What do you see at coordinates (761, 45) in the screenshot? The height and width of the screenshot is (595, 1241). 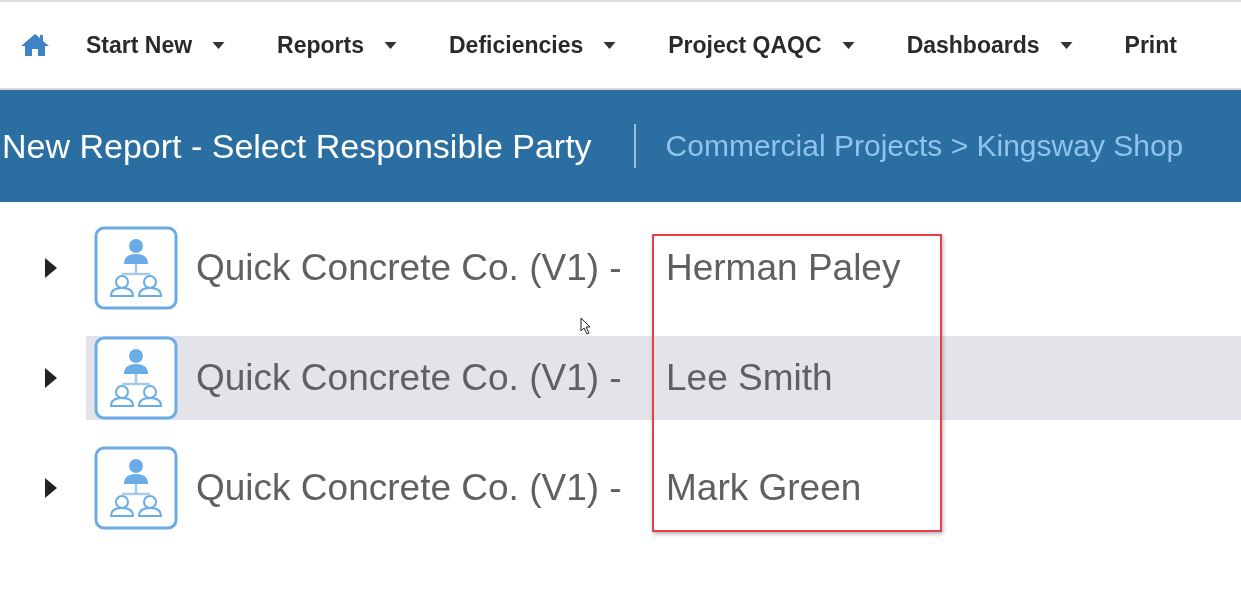 I see `nav-menu-item: Project QAQC` at bounding box center [761, 45].